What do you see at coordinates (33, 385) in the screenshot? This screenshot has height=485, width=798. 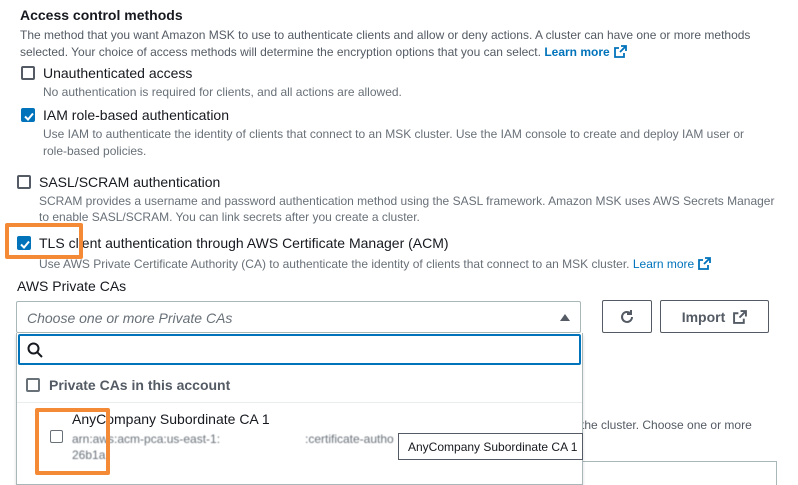 I see `group-select-all-checkbox` at bounding box center [33, 385].